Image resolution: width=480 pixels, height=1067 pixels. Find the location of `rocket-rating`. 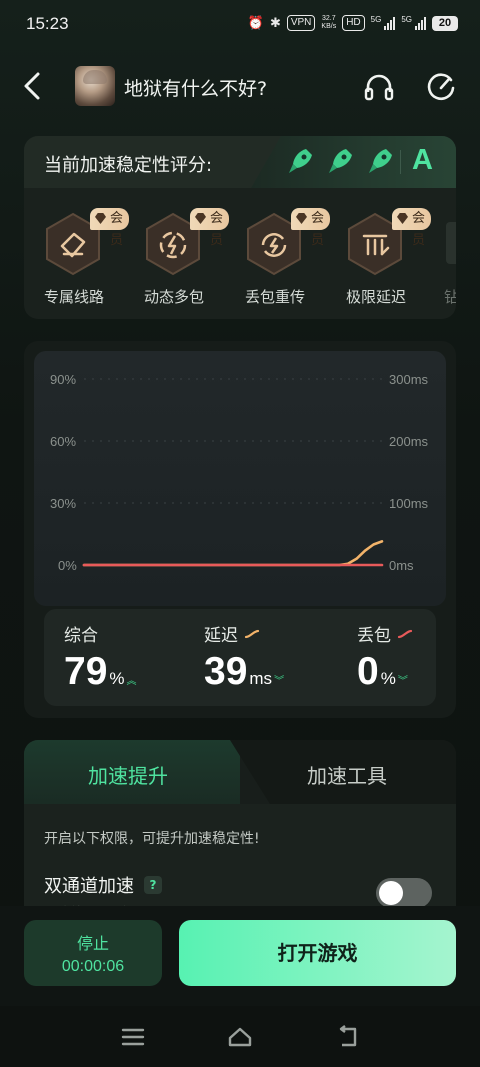

rocket-rating is located at coordinates (340, 161).